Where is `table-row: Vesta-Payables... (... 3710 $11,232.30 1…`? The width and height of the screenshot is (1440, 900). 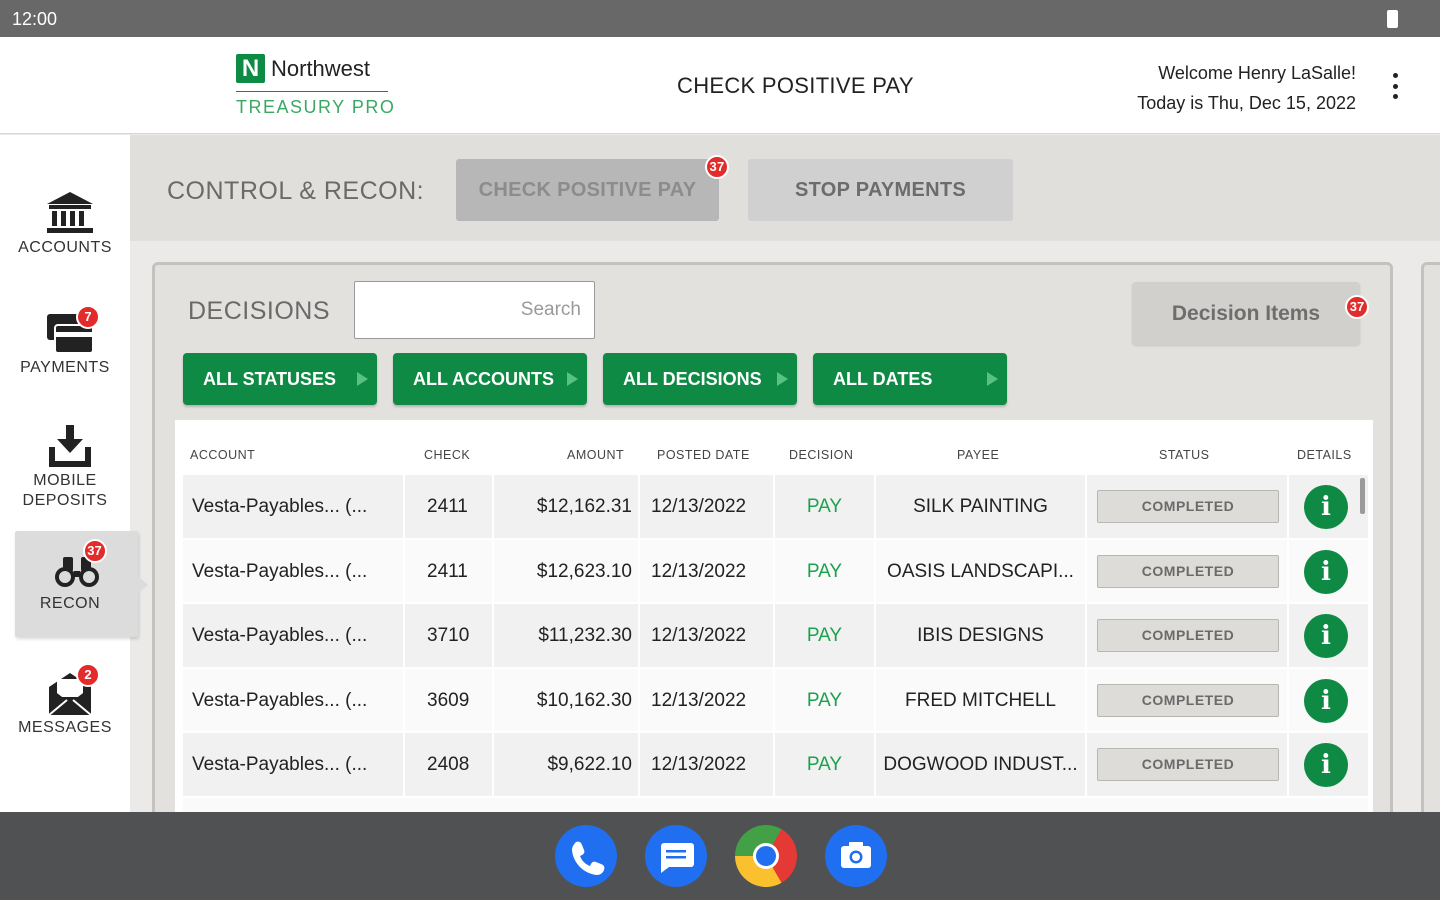
table-row: Vesta-Payables... (... 3710 $11,232.30 1… is located at coordinates (775, 636).